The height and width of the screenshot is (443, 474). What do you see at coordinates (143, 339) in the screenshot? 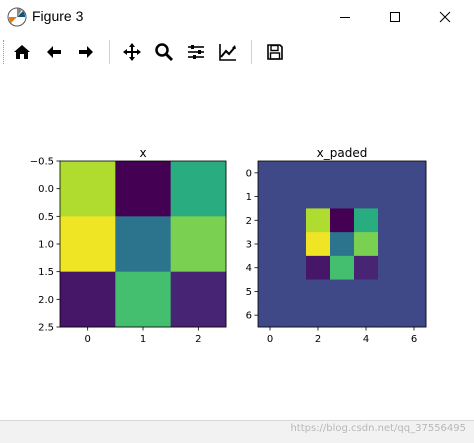
I see `x-tick-label: 1` at bounding box center [143, 339].